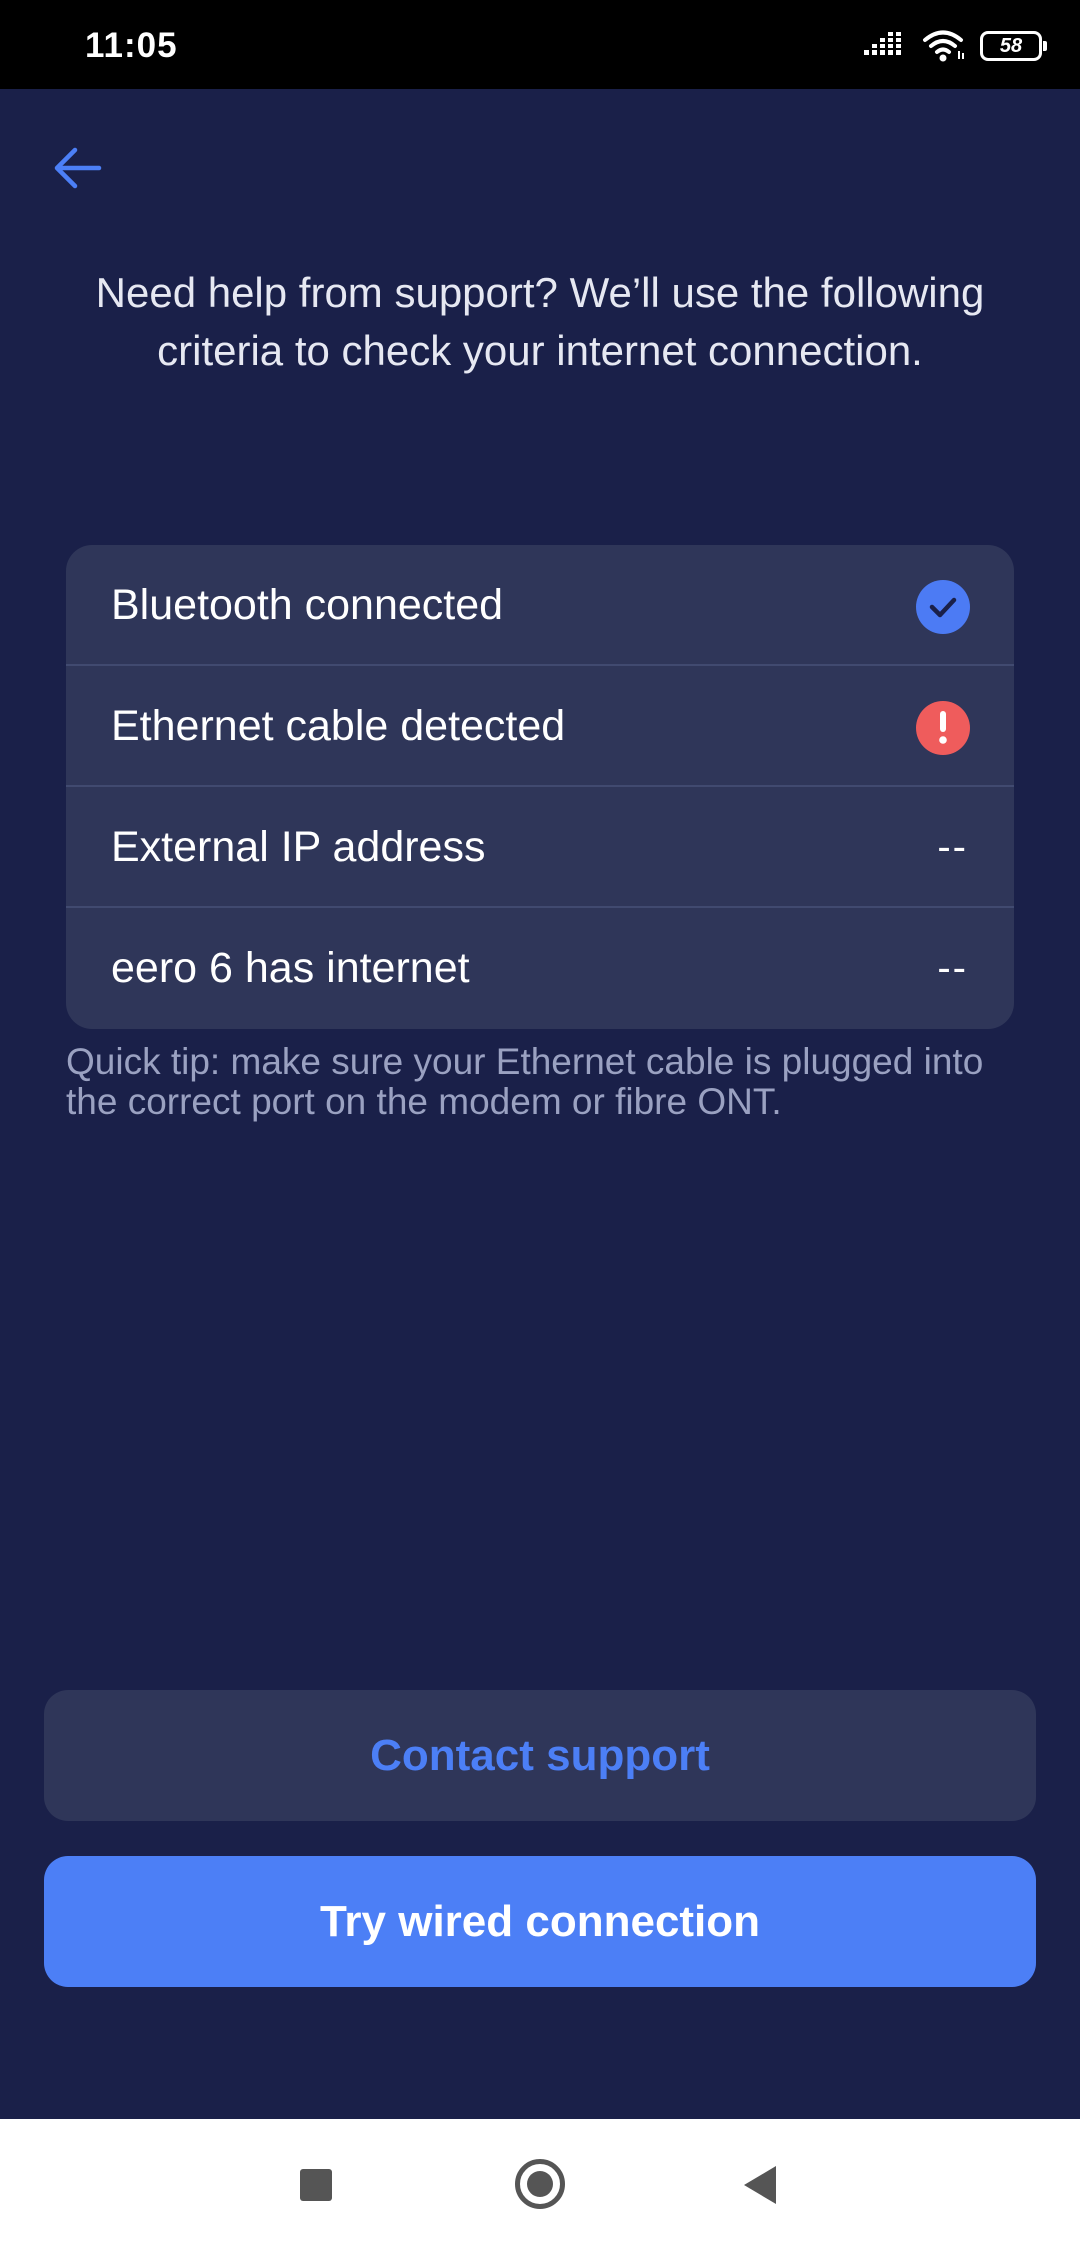  I want to click on criteria-row-ethernet: Ethernet cable detected, so click(540, 726).